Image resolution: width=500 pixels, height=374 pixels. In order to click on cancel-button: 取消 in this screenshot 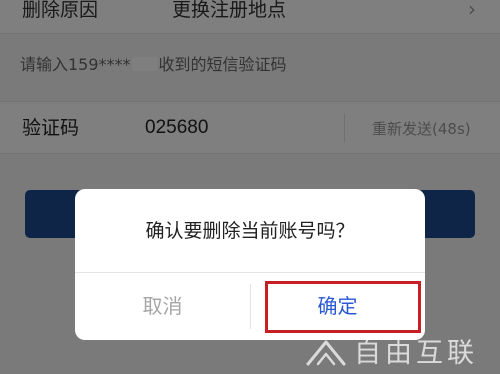, I will do `click(162, 306)`.